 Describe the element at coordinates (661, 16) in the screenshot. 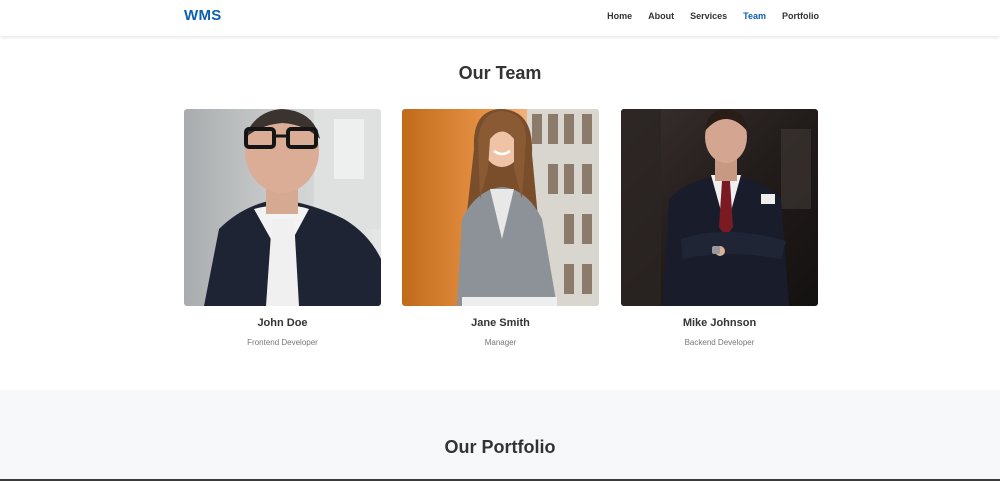

I see `nav-about: About` at that location.